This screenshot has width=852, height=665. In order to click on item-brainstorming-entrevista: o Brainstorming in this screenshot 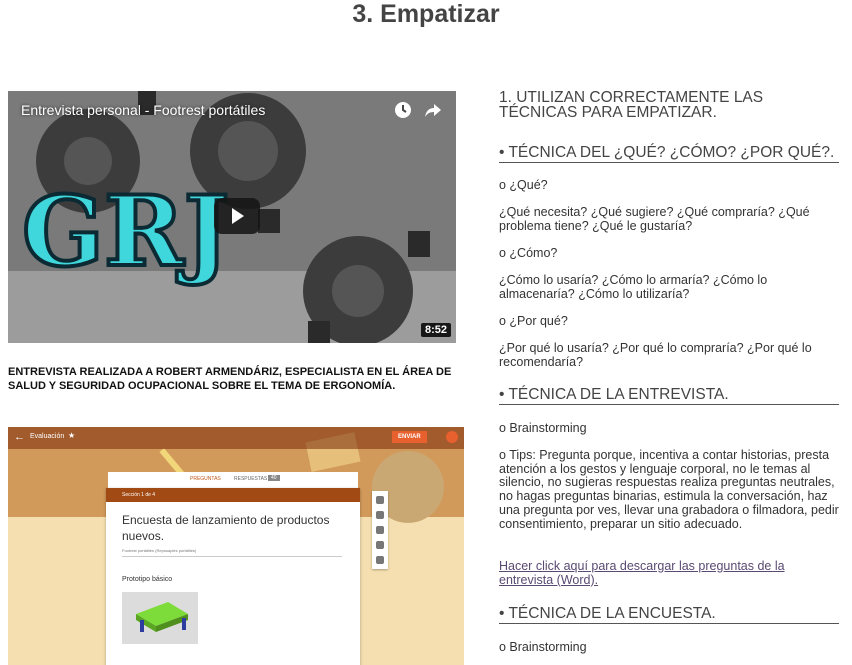, I will do `click(543, 428)`.